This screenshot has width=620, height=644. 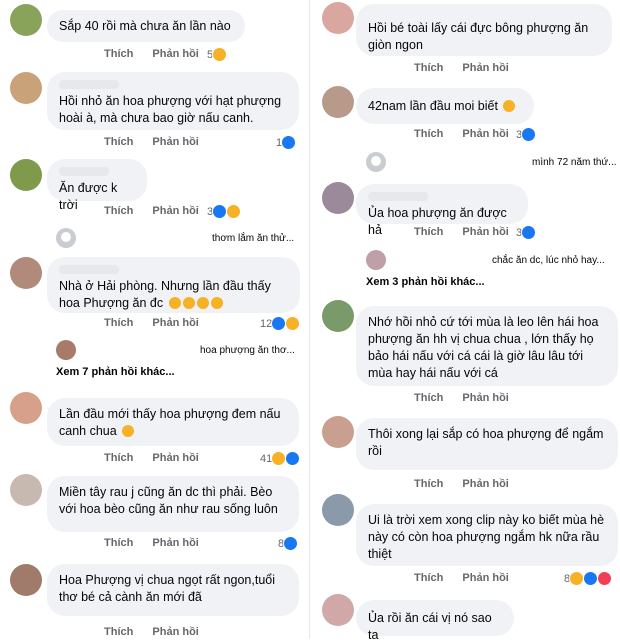 I want to click on grinning-emoji-icon, so click(x=509, y=106).